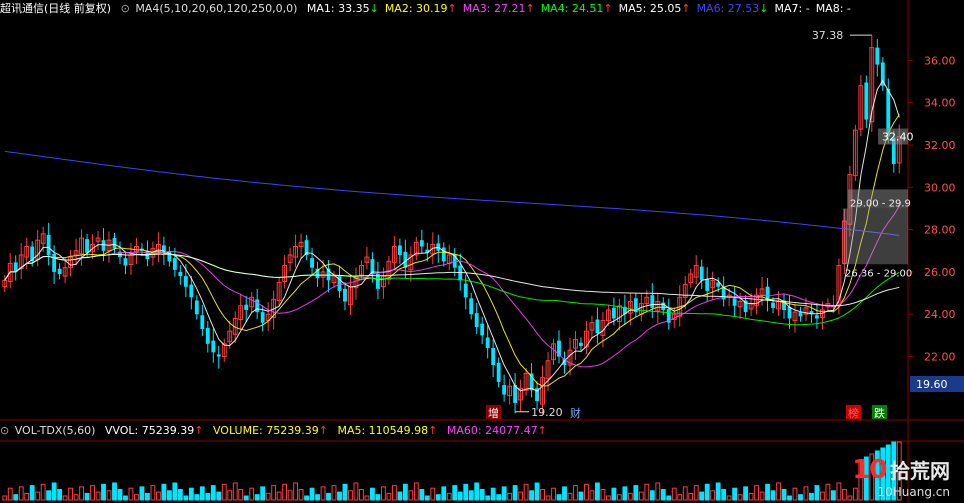  Describe the element at coordinates (833, 8) in the screenshot. I see `ma-label-8: MA8: -` at that location.